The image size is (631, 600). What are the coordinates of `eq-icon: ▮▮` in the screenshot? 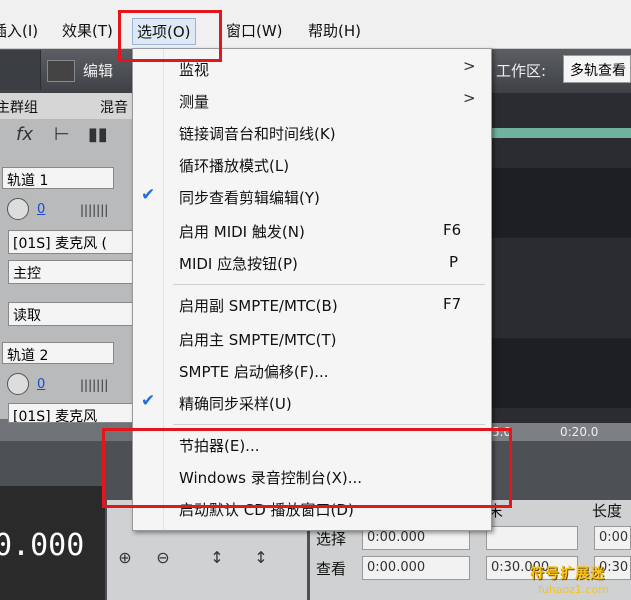 It's located at (98, 134).